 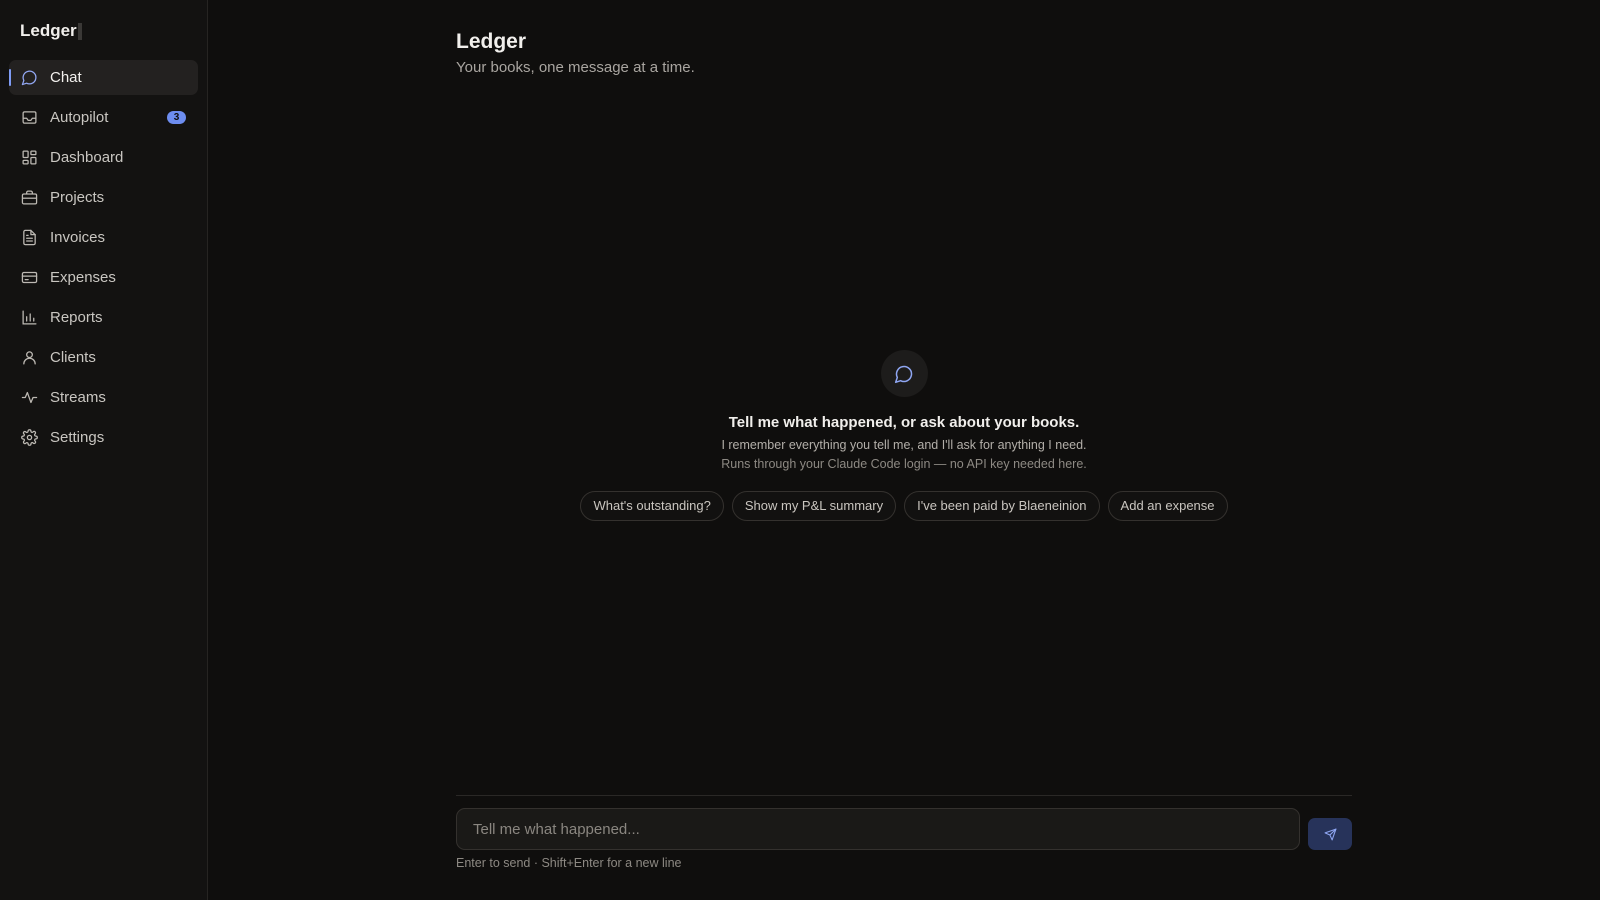 What do you see at coordinates (103, 317) in the screenshot?
I see `sidebar-item-reports: Reports` at bounding box center [103, 317].